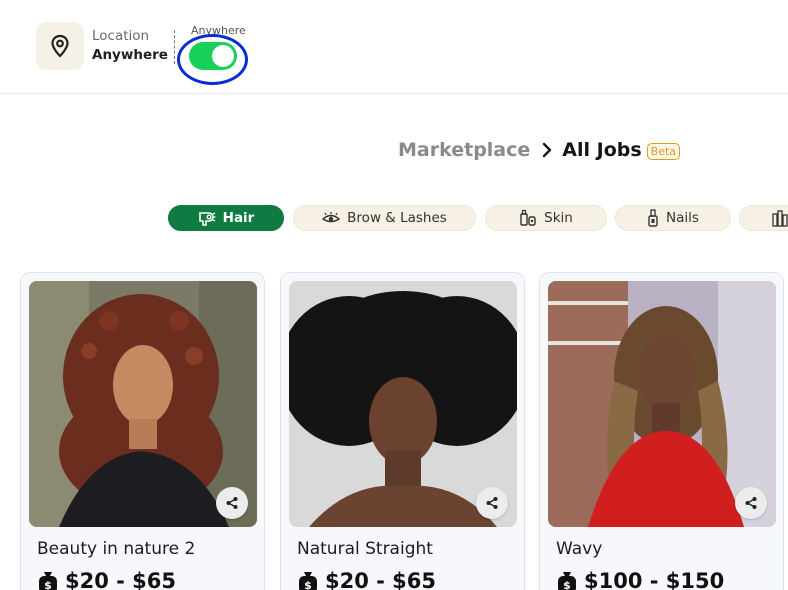 The width and height of the screenshot is (788, 590). I want to click on category-skin: Skin, so click(546, 218).